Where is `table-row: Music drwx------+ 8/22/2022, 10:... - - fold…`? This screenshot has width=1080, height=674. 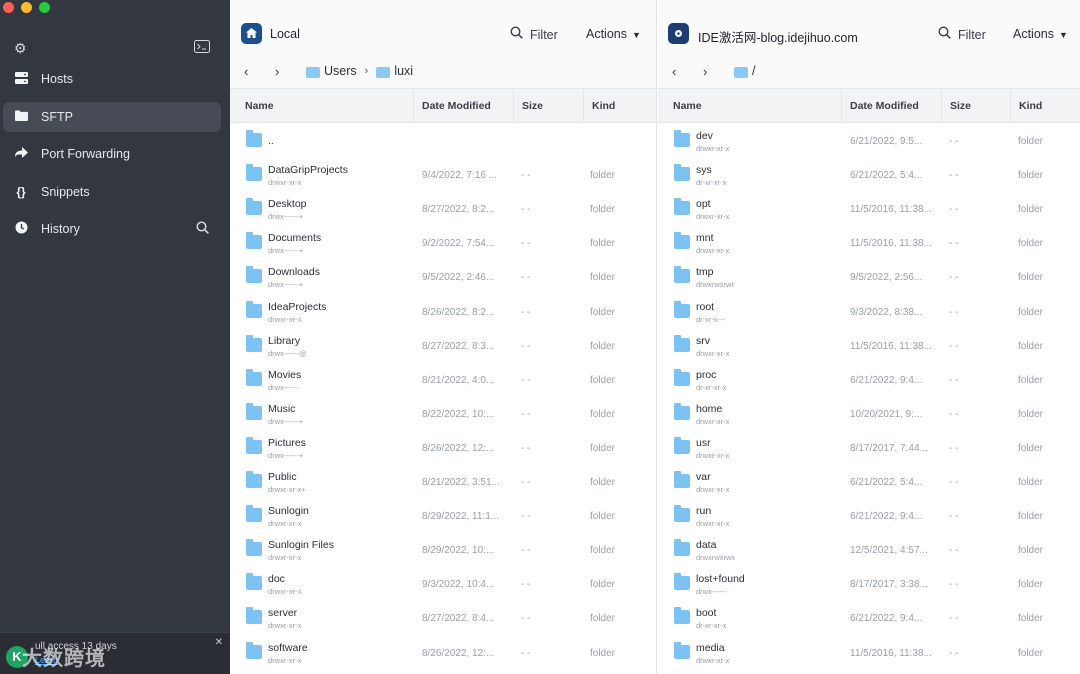
table-row: Music drwx------+ 8/22/2022, 10:... - - fold… is located at coordinates (443, 414).